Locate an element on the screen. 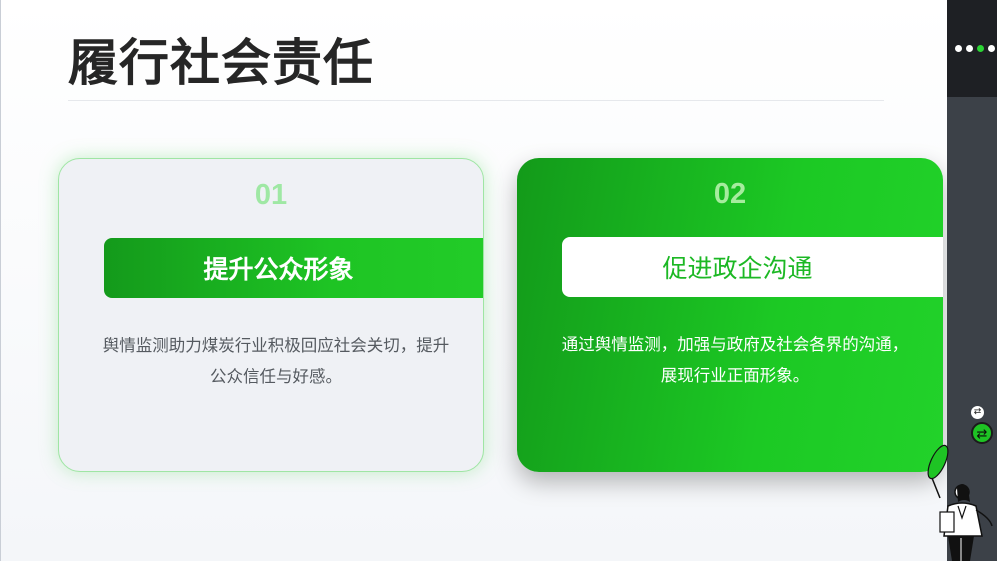 The image size is (997, 561). title-divider is located at coordinates (476, 100).